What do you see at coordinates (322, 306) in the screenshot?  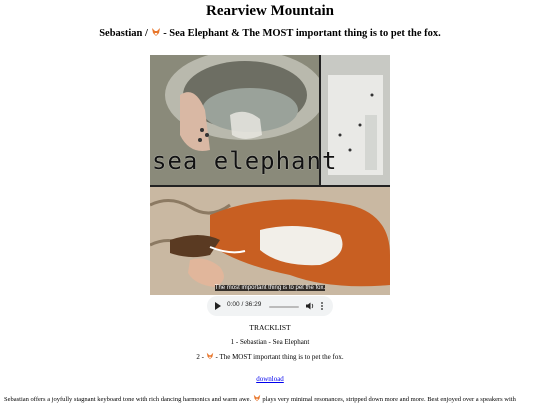 I see `more-options-icon` at bounding box center [322, 306].